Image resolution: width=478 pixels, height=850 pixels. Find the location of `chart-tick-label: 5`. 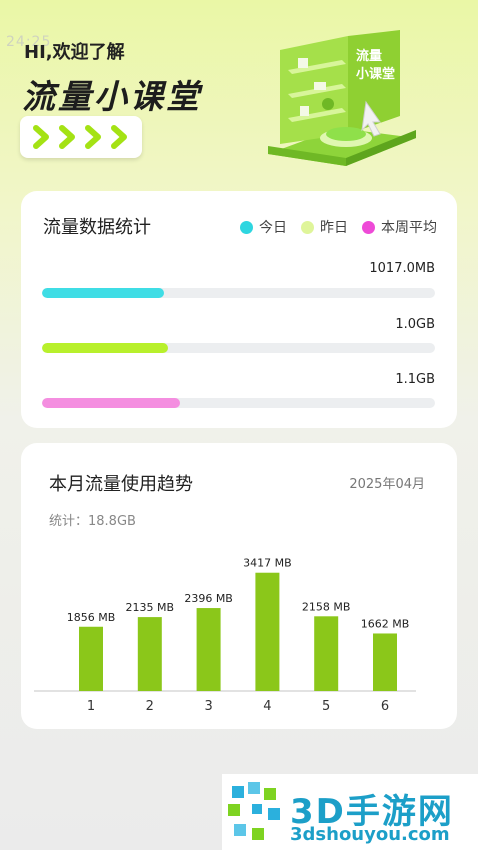

chart-tick-label: 5 is located at coordinates (326, 706).